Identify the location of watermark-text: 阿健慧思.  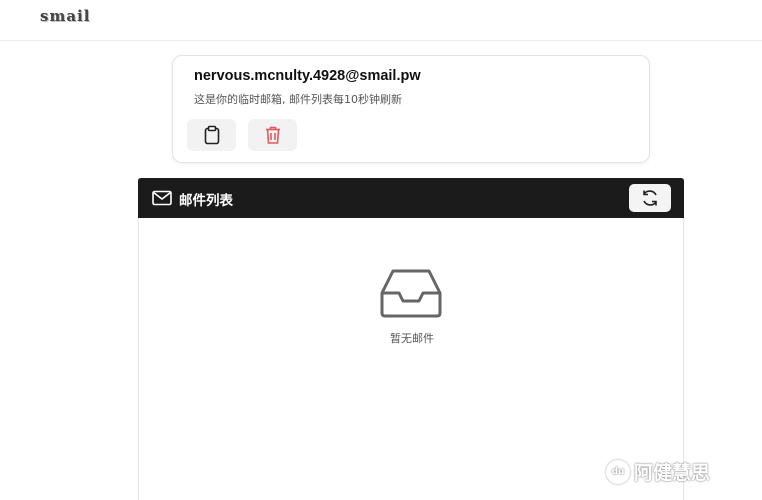
(672, 473).